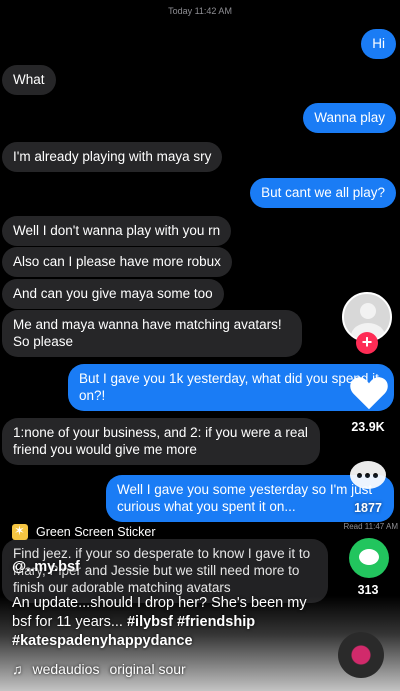  I want to click on sticker-label: Green Screen Sticker, so click(96, 532).